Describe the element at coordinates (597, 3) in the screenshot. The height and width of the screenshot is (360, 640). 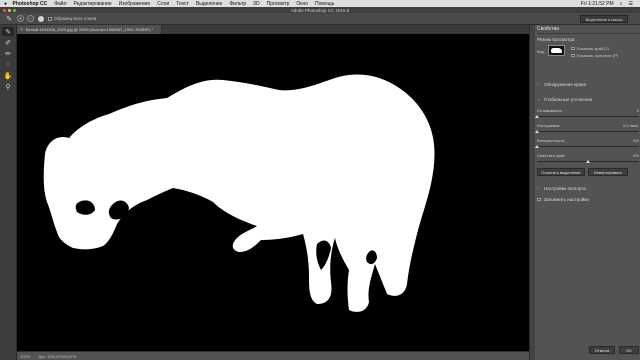
I see `clock: Fri 1:21:52 PM` at that location.